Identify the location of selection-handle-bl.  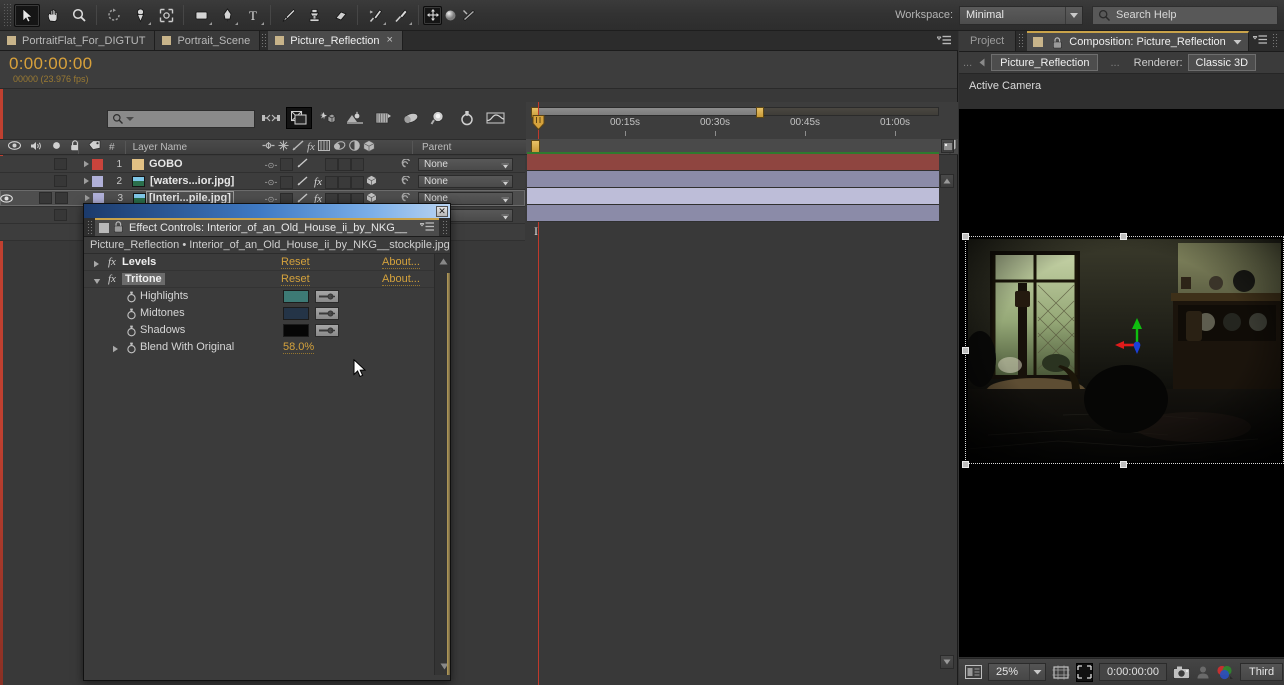
(965, 464).